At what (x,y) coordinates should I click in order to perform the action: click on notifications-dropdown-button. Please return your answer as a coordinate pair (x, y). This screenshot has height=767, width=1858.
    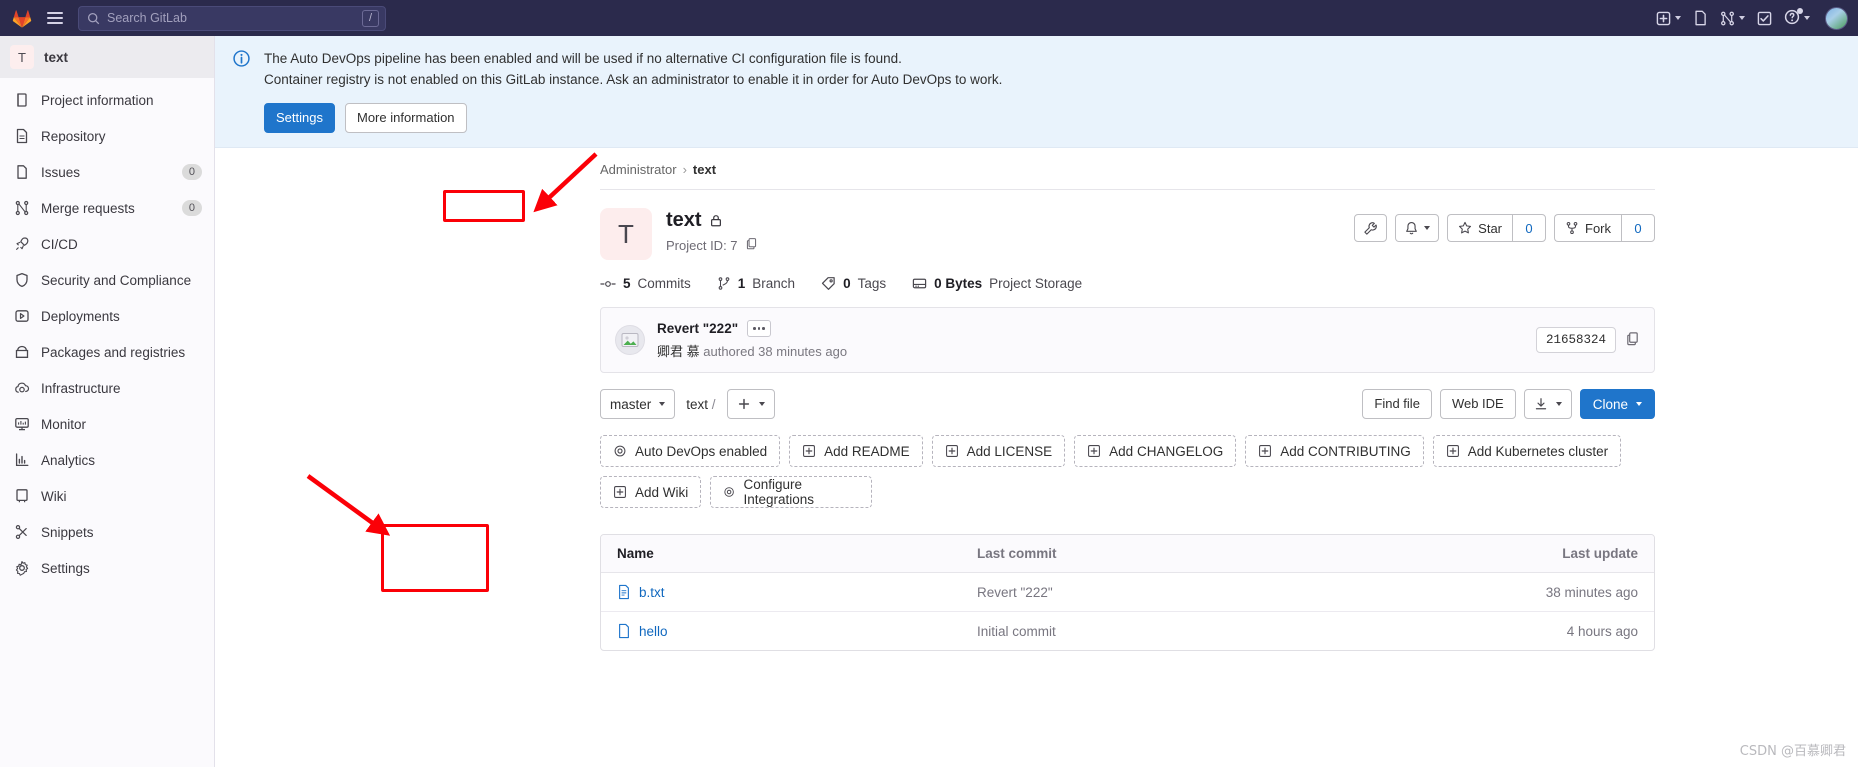
    Looking at the image, I should click on (1417, 228).